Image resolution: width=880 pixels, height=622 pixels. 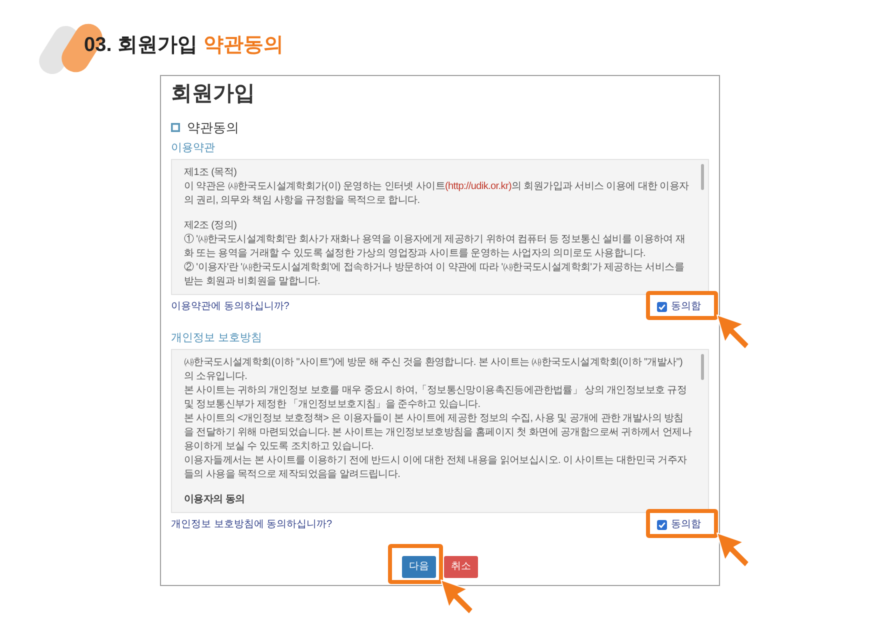 I want to click on terms-paragraph: ① '㈔한국도시설계학회'란 회사가 재화나 용역을 이용자에게 제공하기 위하여 컴퓨터 등 정보통신 설비를 이용하여 재화 또는 용역을 거래할 수 있도록 설정한 가상의 영업장과 사이트를 운영하는 사업자의 의미로도 사용합니다., so click(x=435, y=247).